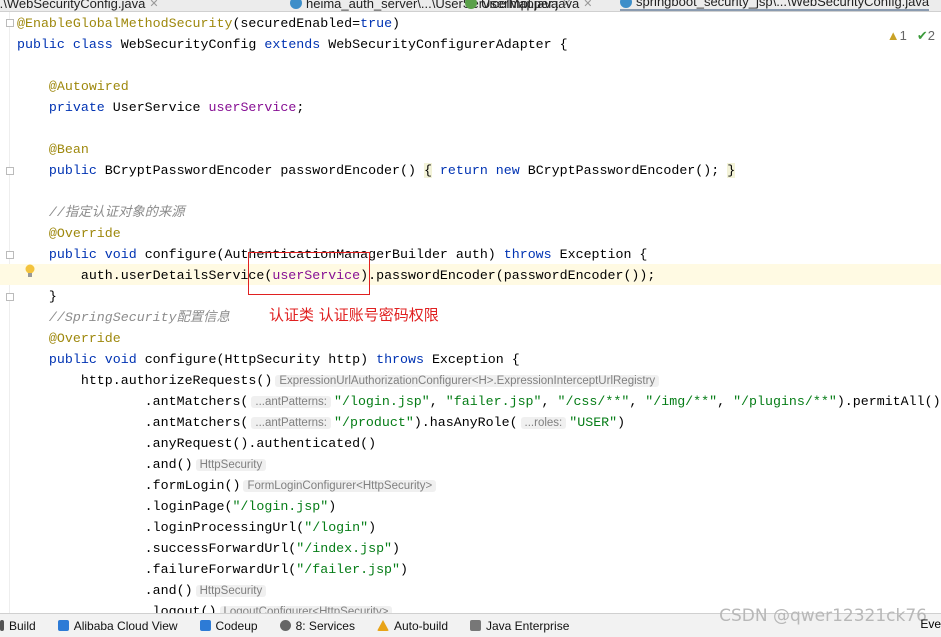  I want to click on code-token: "failer.jsp", so click(493, 401).